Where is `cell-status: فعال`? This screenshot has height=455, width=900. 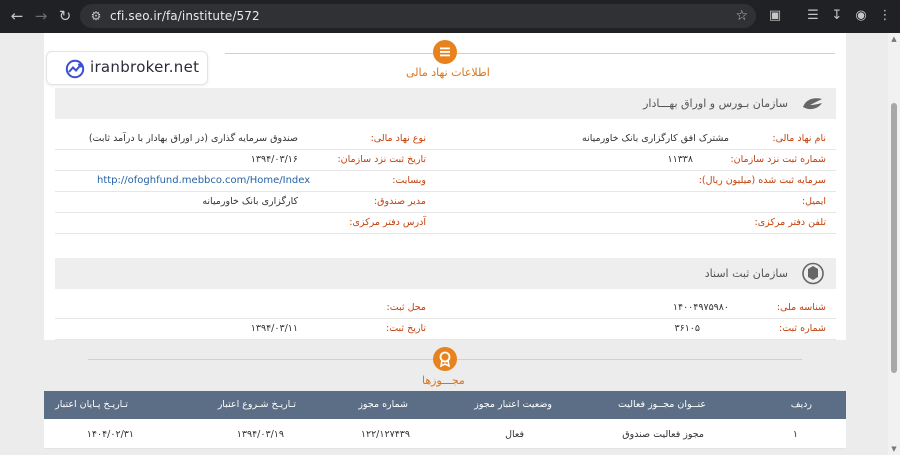 cell-status: فعال is located at coordinates (514, 434).